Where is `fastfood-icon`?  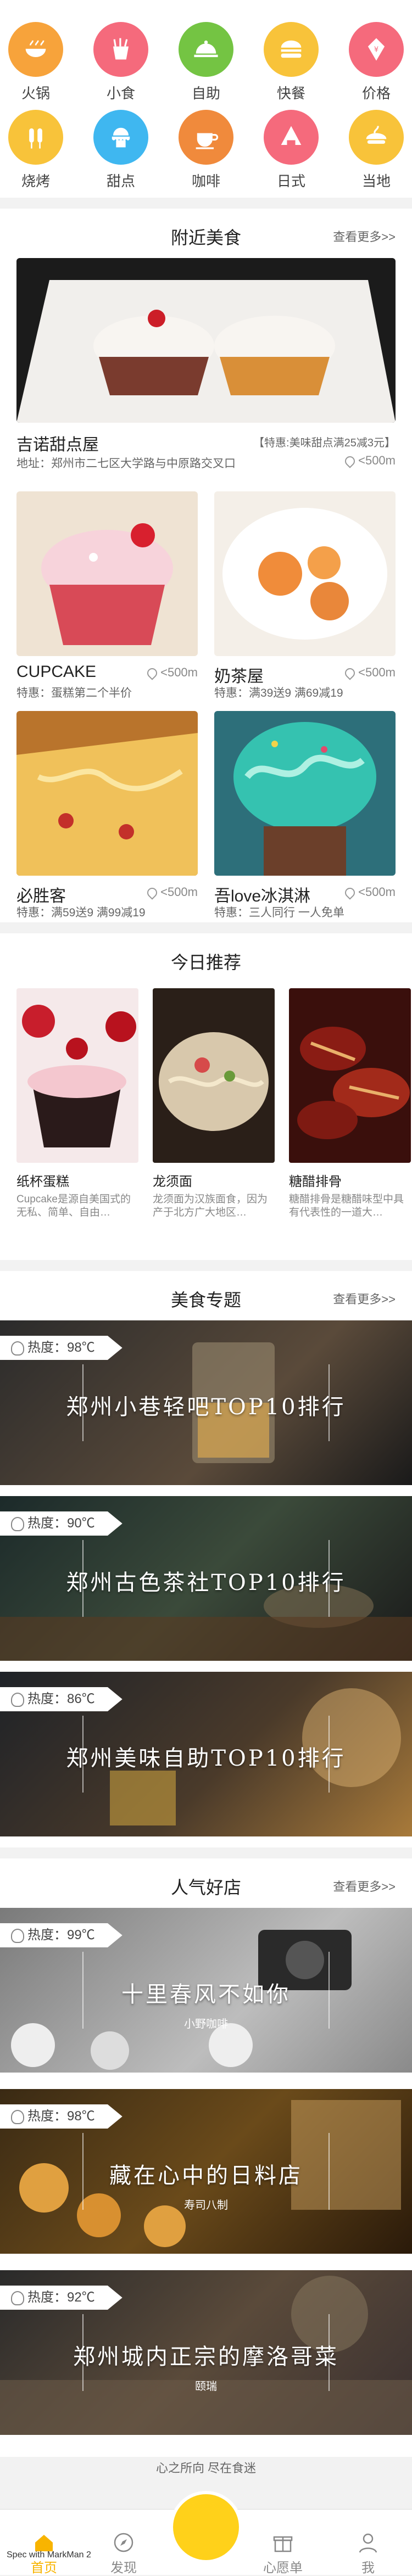 fastfood-icon is located at coordinates (291, 49).